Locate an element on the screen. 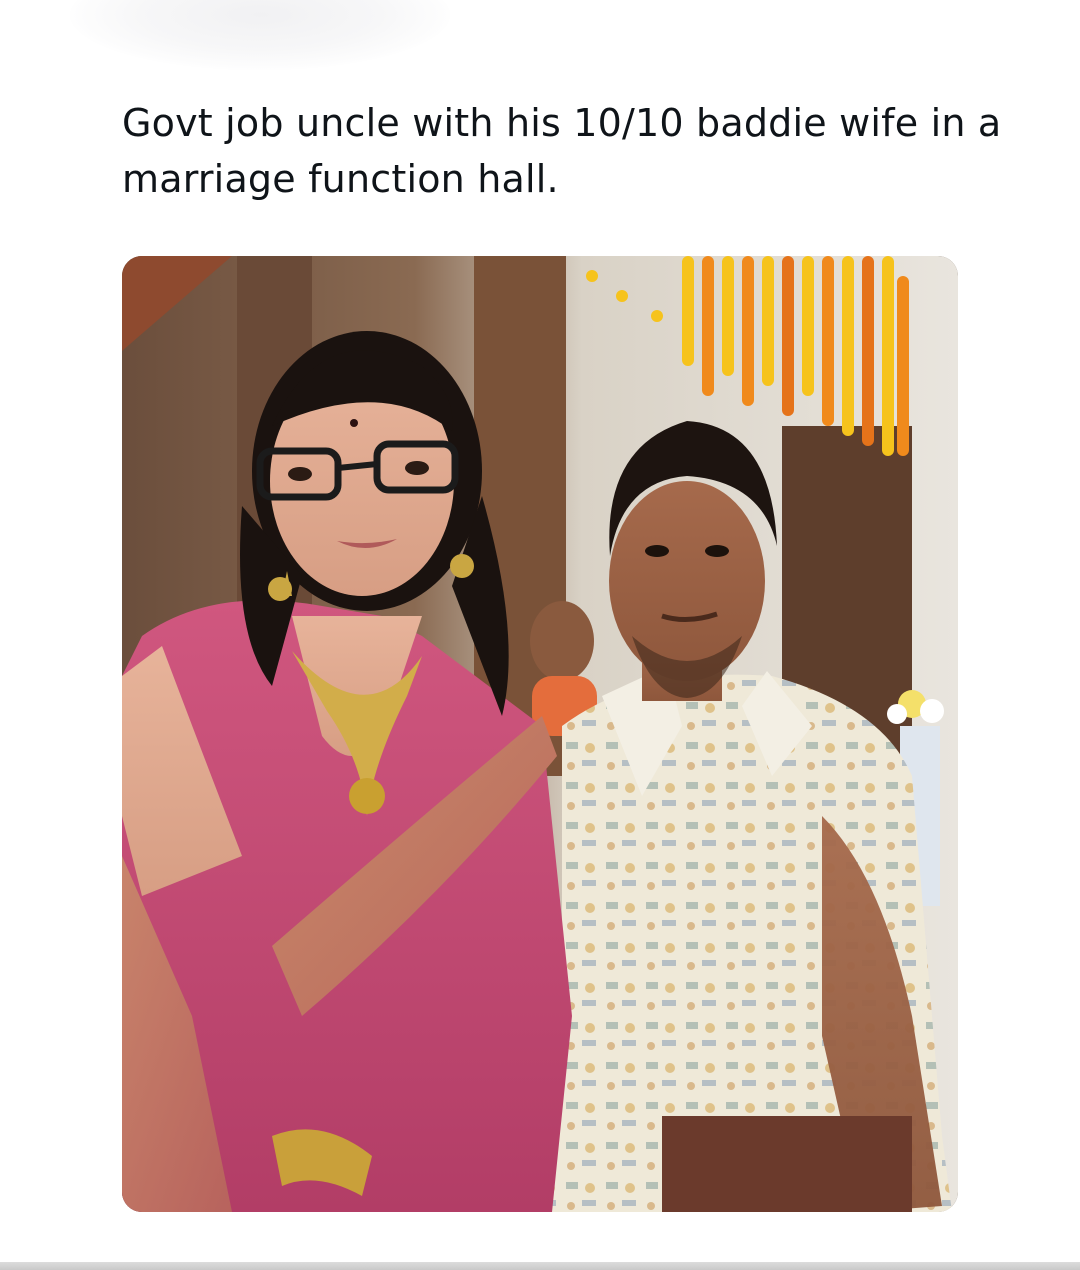 This screenshot has width=1080, height=1270. feed-divider is located at coordinates (540, 1266).